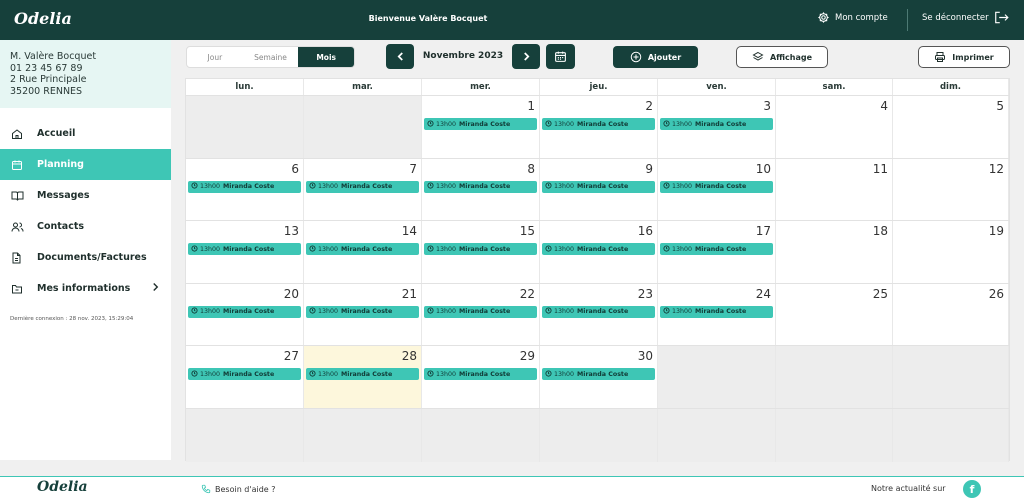  Describe the element at coordinates (85, 226) in the screenshot. I see `sidebar-item-contacts: Contacts` at that location.